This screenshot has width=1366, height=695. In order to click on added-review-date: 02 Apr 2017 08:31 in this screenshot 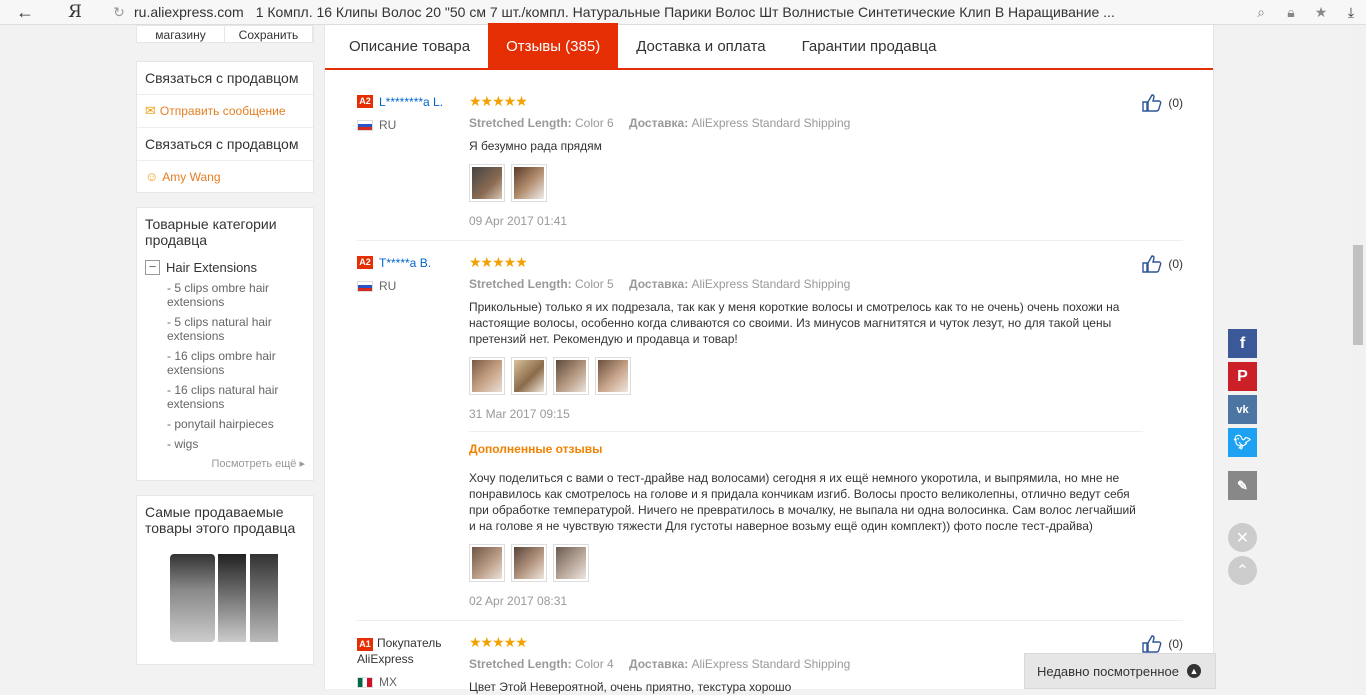, I will do `click(518, 601)`.